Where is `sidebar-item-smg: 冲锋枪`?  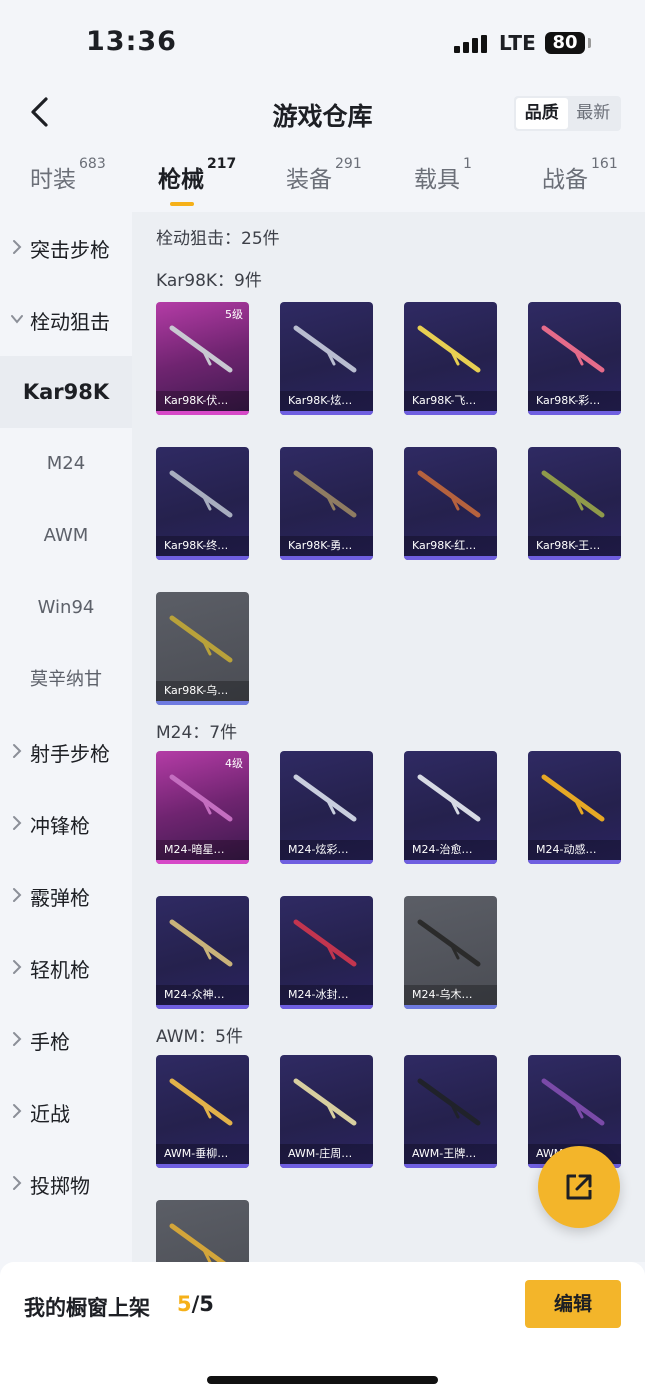 sidebar-item-smg: 冲锋枪 is located at coordinates (66, 824).